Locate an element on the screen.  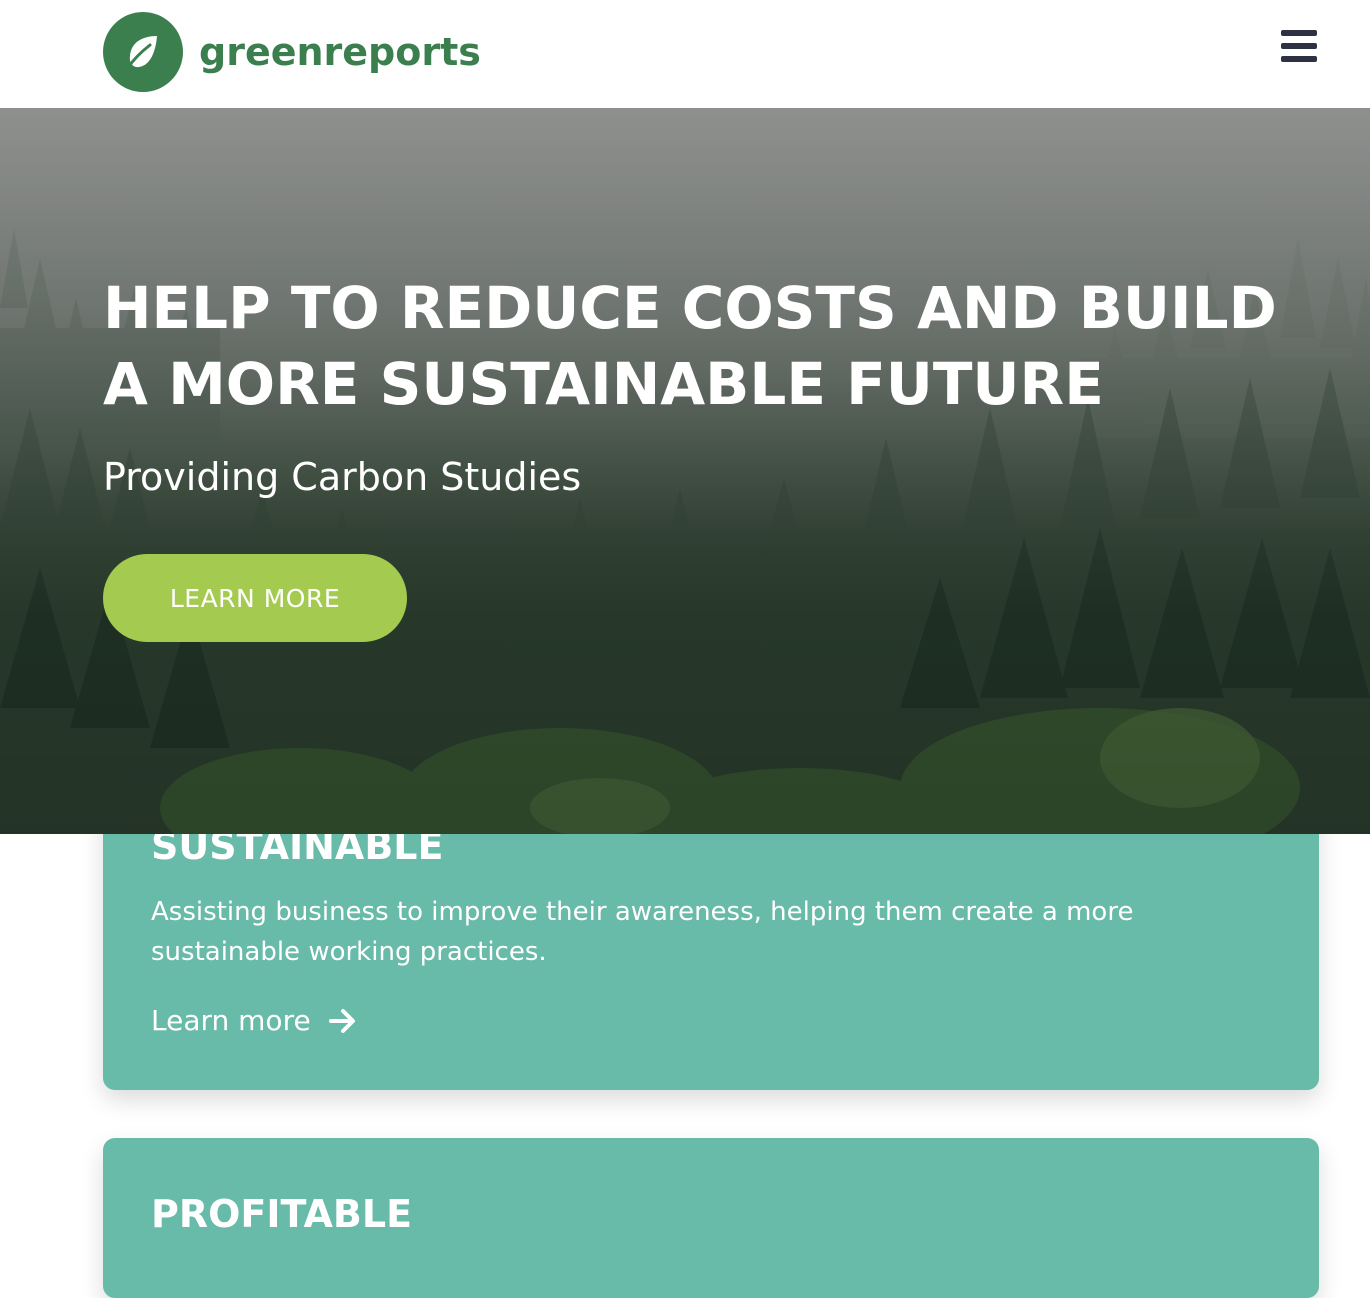
hamburger-menu-icon is located at coordinates (1299, 46).